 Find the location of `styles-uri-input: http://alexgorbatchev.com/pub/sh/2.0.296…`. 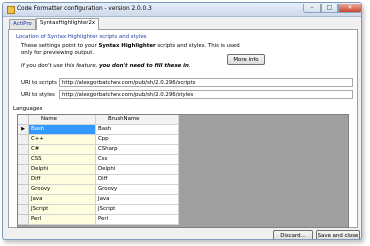

styles-uri-input: http://alexgorbatchev.com/pub/sh/2.0.296… is located at coordinates (206, 94).